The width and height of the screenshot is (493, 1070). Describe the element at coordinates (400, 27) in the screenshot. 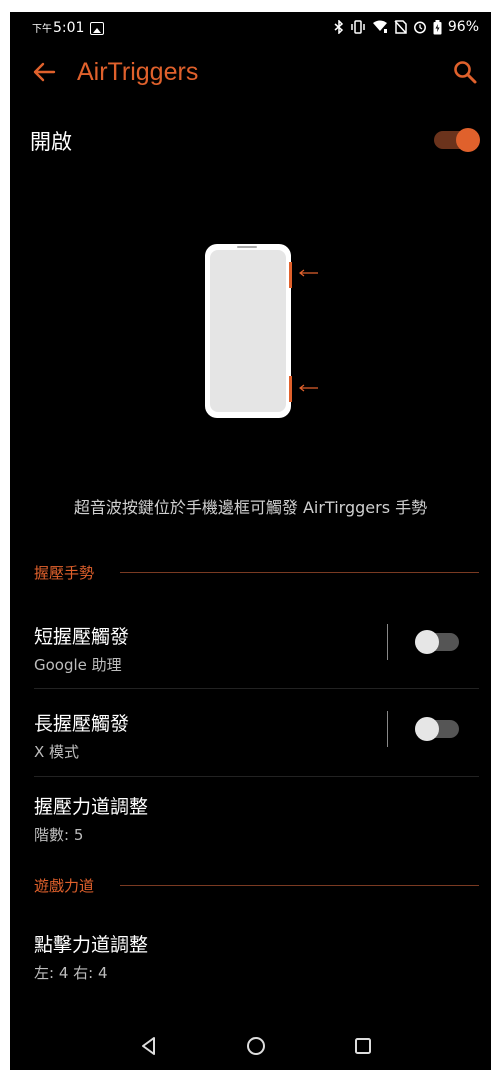

I see `no-sim-icon` at that location.